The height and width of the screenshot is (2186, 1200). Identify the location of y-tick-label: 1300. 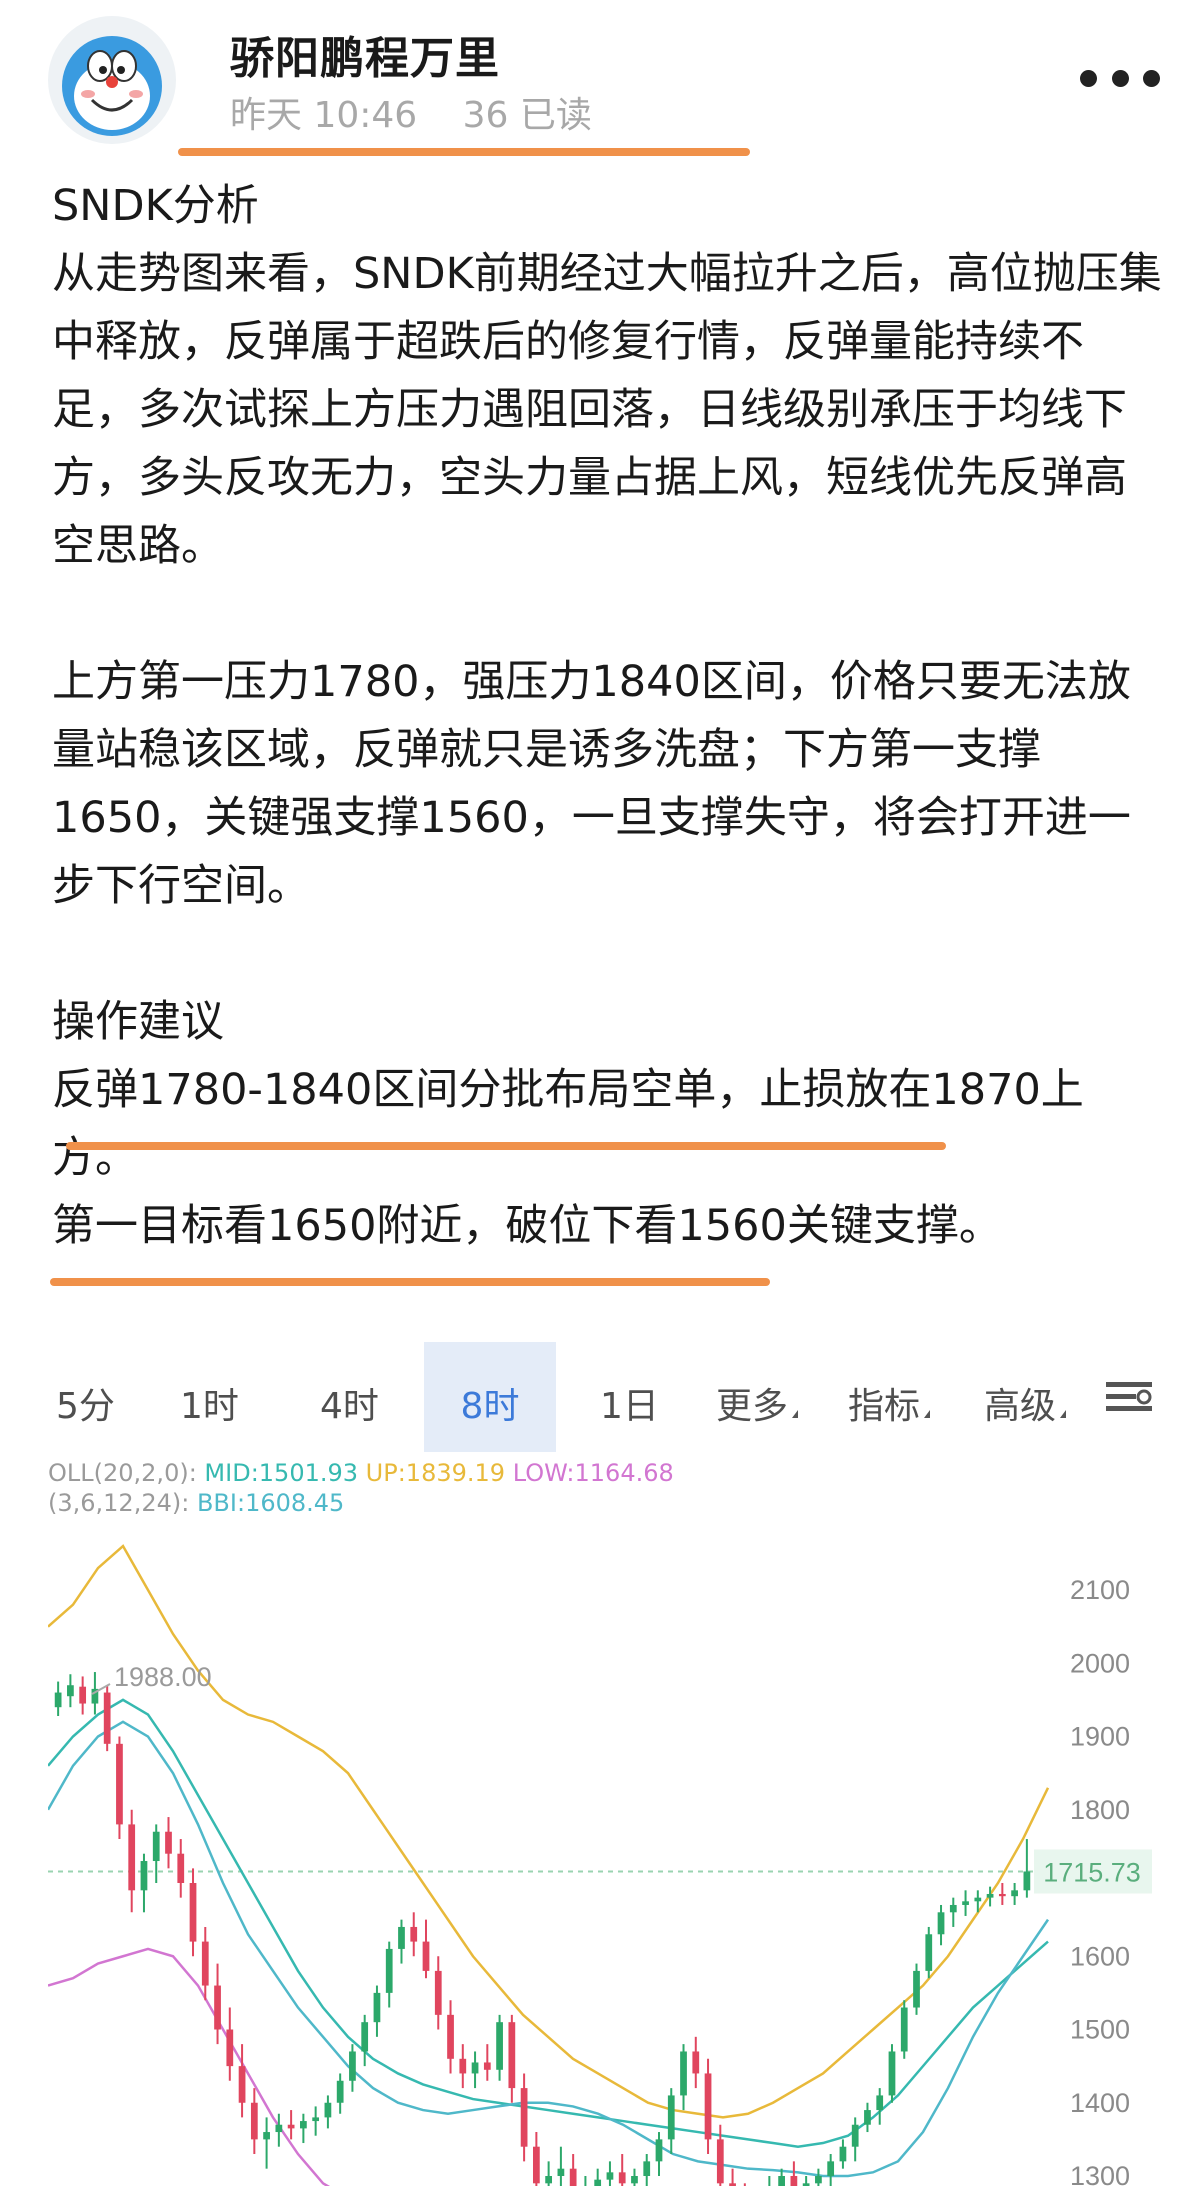
(1100, 2173).